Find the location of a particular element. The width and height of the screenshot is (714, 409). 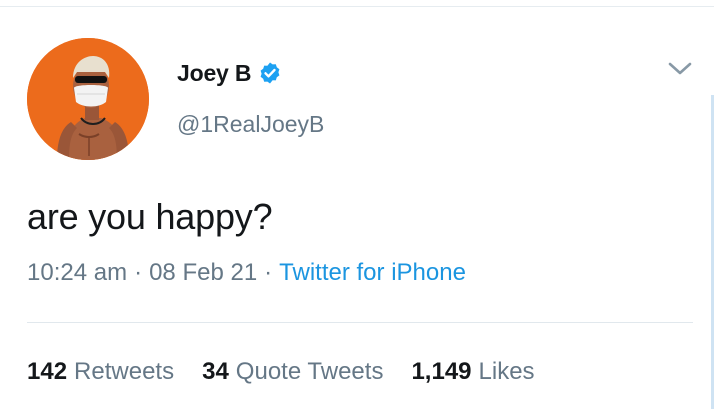

retweets-label: Retweets is located at coordinates (124, 371).